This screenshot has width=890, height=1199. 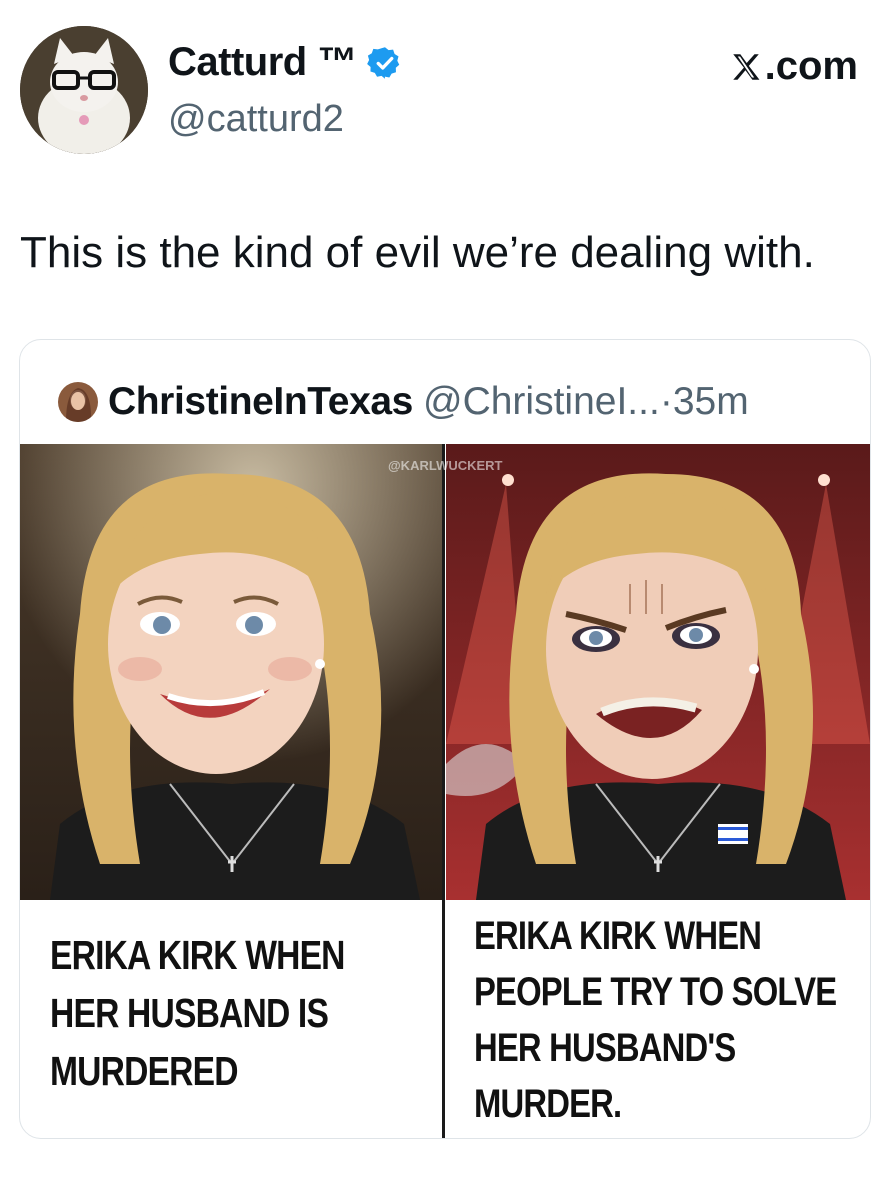 I want to click on right-caption-line: ERIKA KIRK WHEN, so click(x=618, y=936).